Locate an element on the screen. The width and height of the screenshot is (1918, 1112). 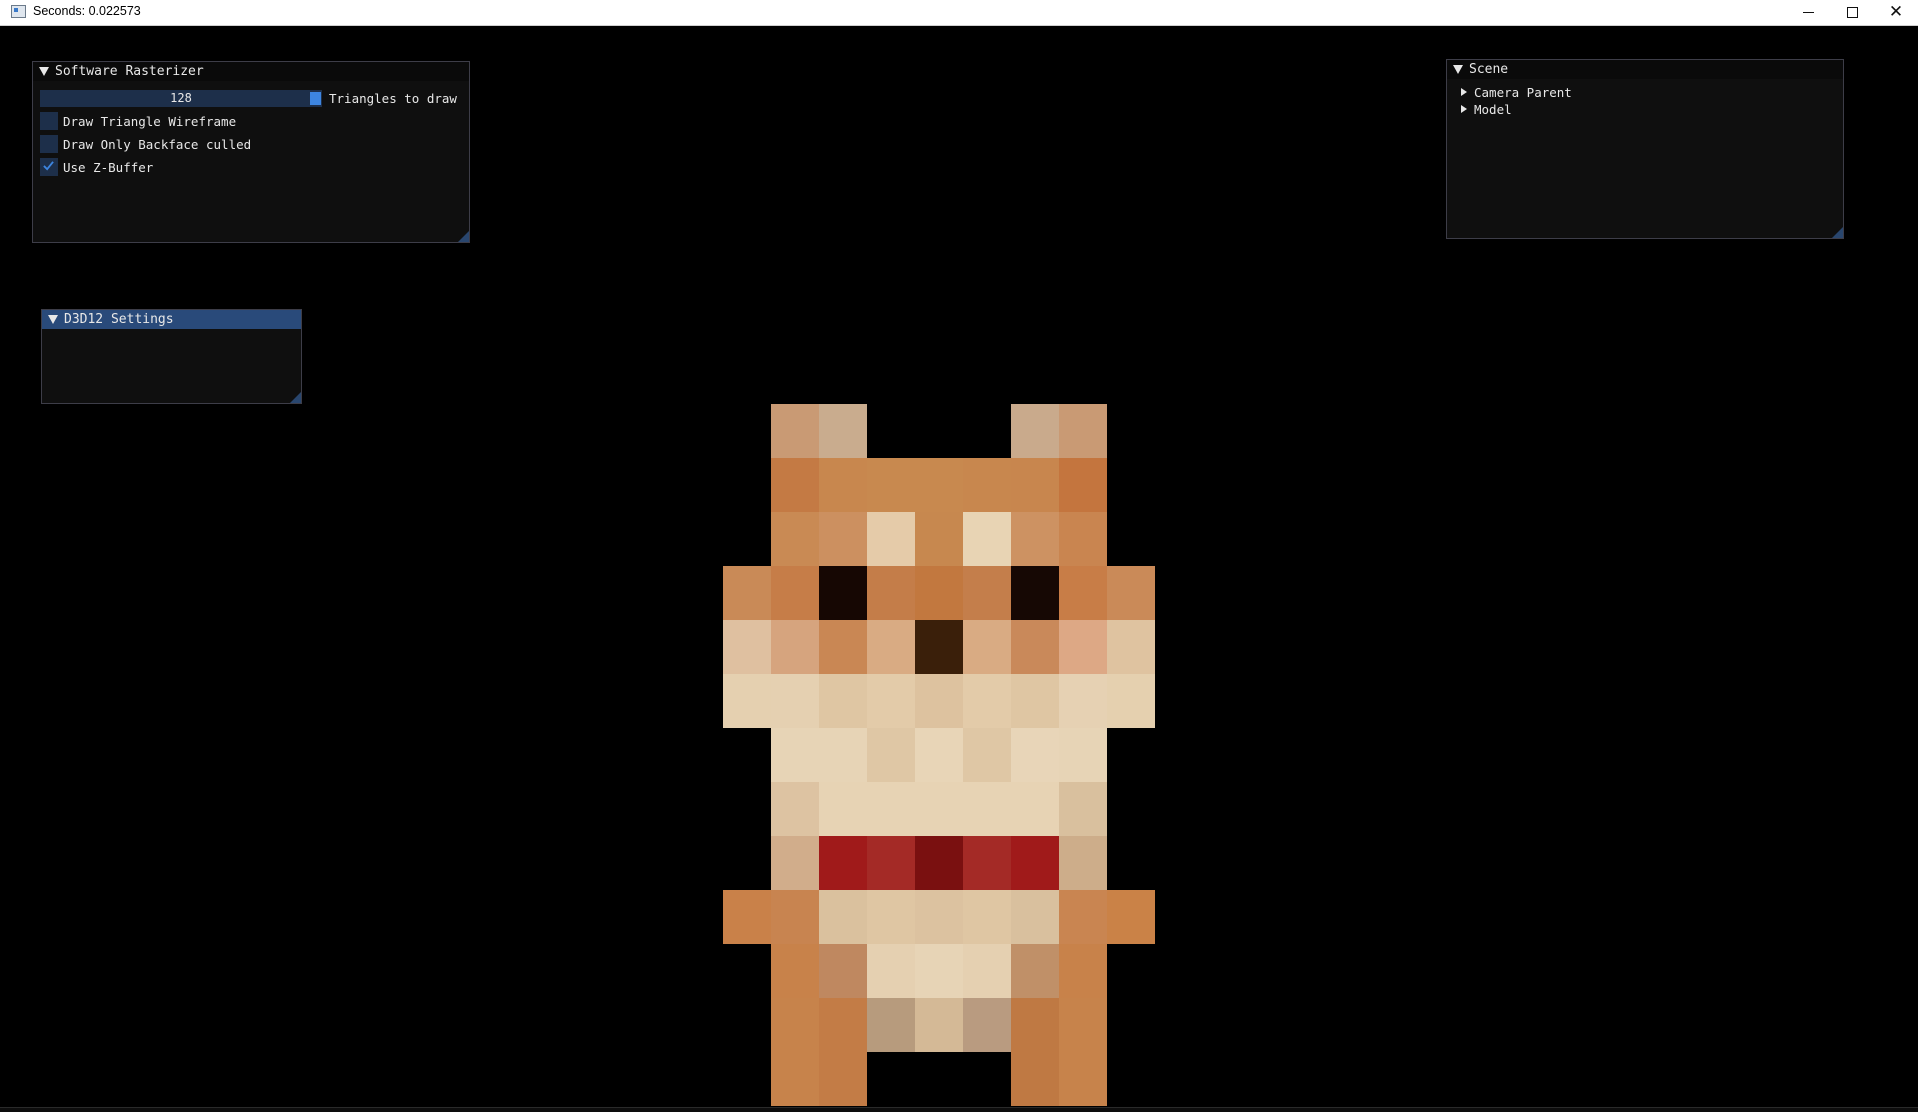
checkbox-backface-culled: Draw Only Backface culled is located at coordinates (145, 144).